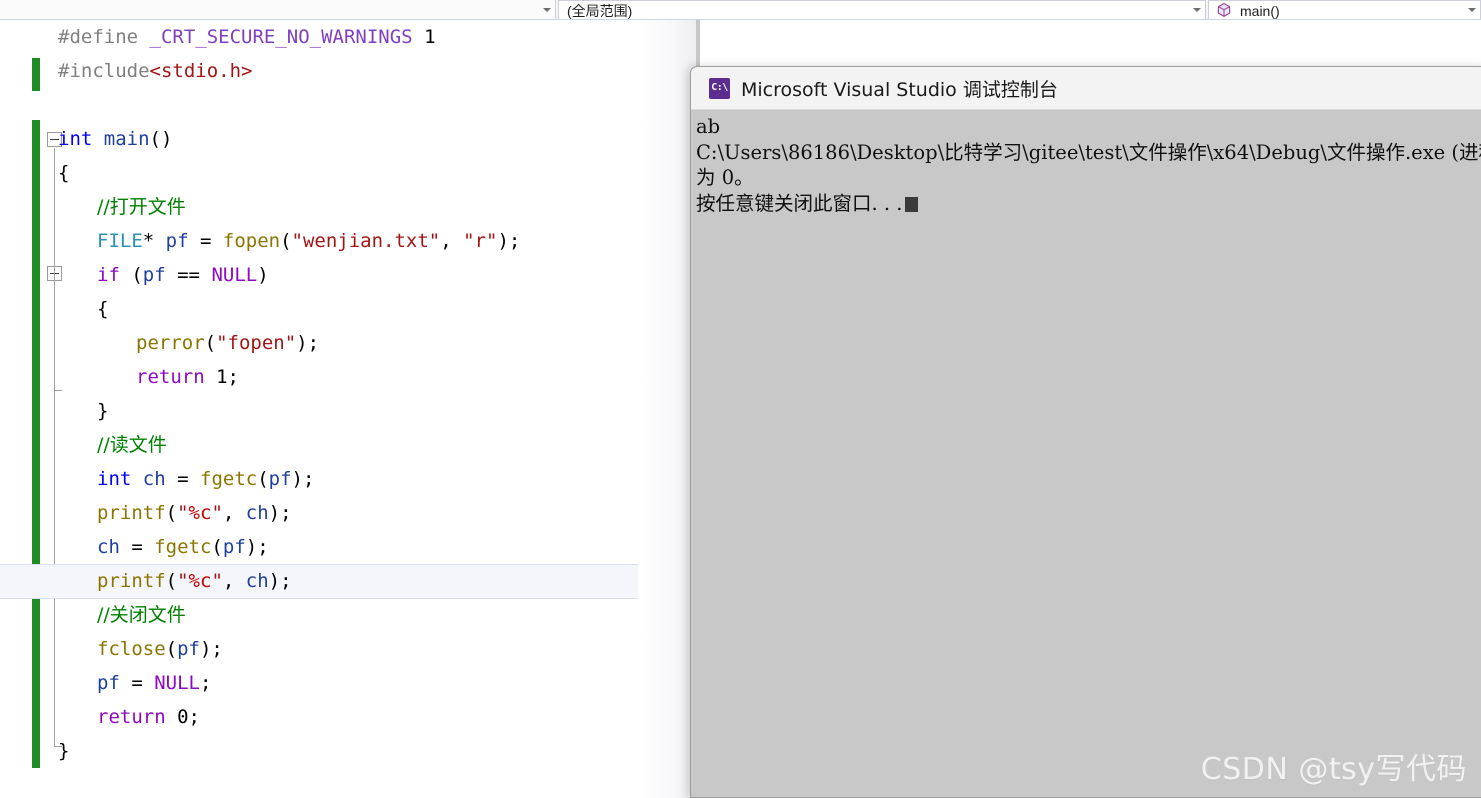 The image size is (1481, 798). I want to click on code-token: "wenjian.txt", so click(366, 241).